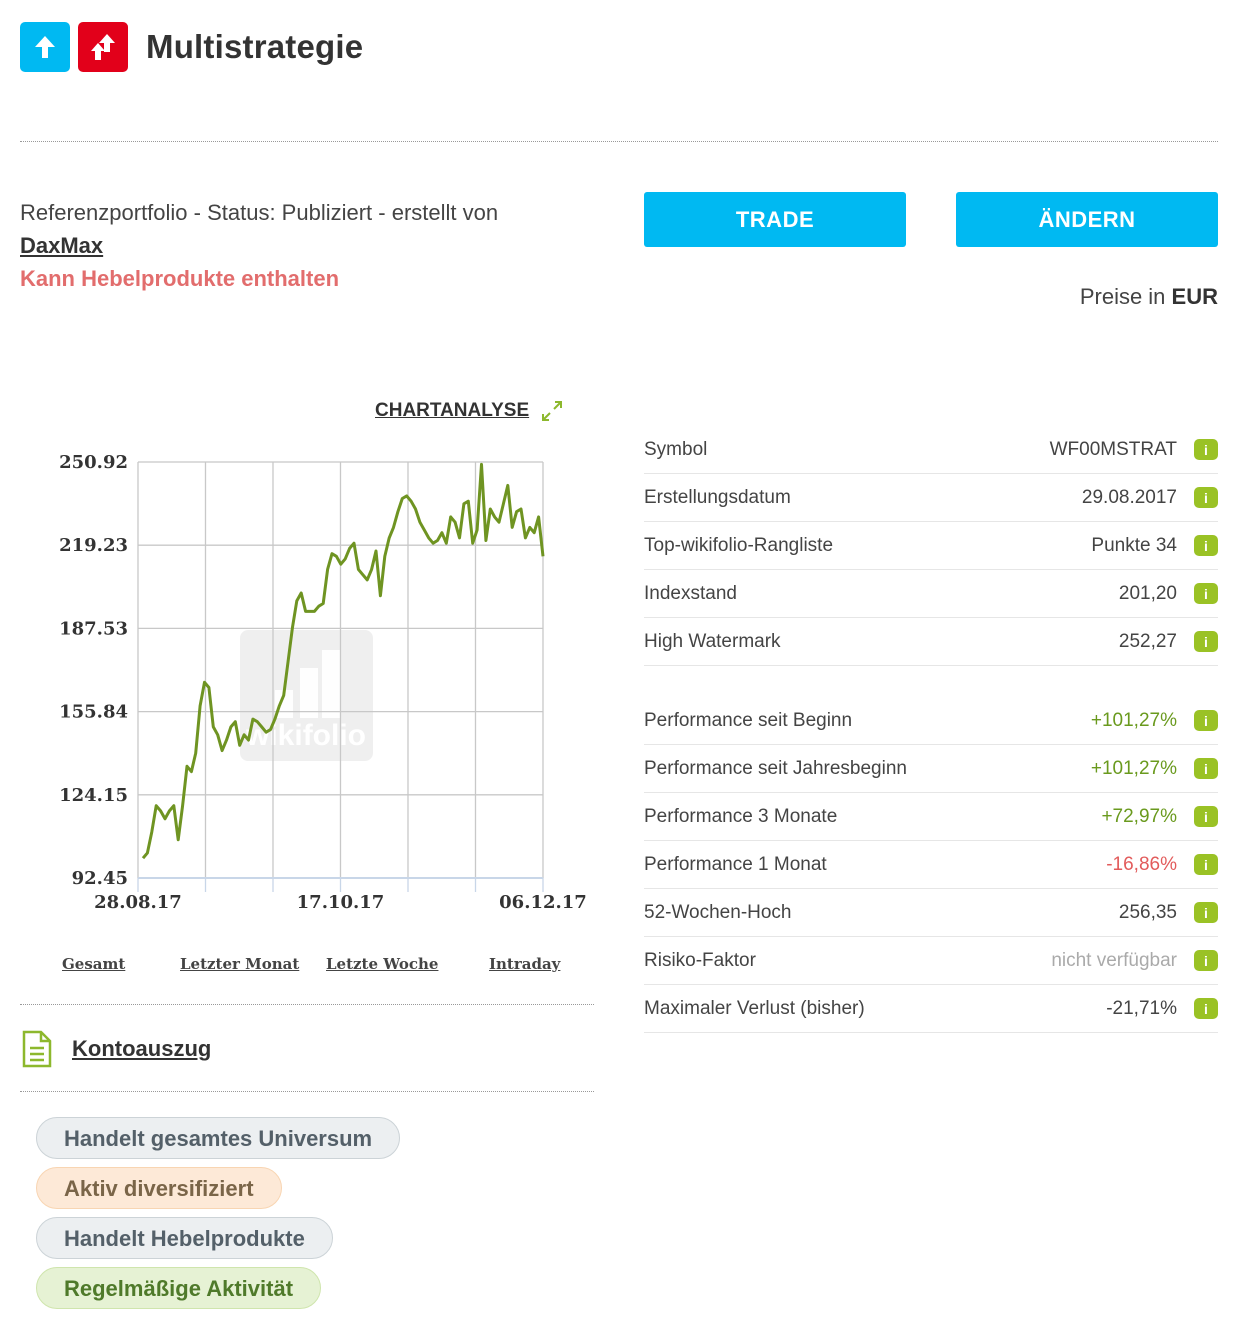  I want to click on prices-prefix: Preise in, so click(1122, 296).